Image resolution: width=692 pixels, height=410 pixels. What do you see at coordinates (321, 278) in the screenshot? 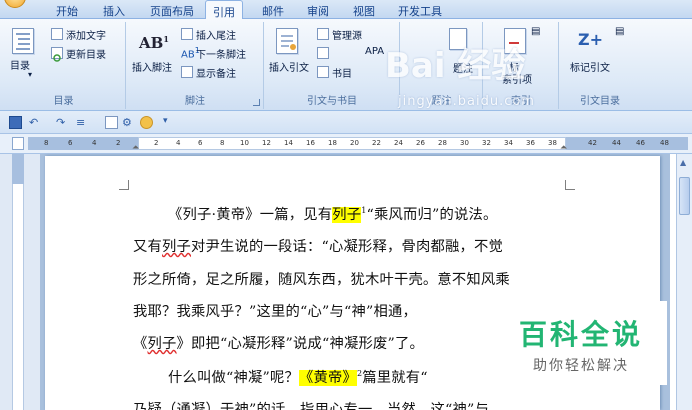
I see `paragraph-line: 形之所倚，足之所履，随风东西，犹木叶干壳。意不知风乘` at bounding box center [321, 278].